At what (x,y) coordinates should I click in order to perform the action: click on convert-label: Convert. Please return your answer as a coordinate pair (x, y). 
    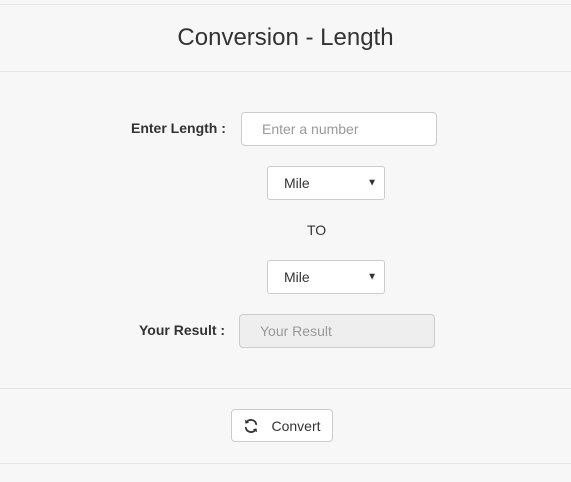
    Looking at the image, I should click on (296, 425).